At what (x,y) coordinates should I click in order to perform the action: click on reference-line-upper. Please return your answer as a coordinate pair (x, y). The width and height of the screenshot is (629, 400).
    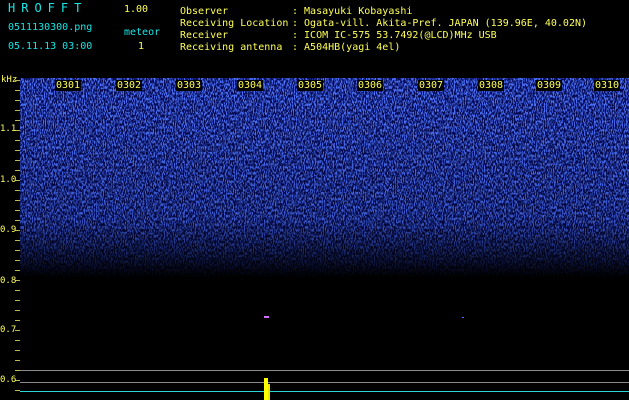
    Looking at the image, I should click on (324, 370).